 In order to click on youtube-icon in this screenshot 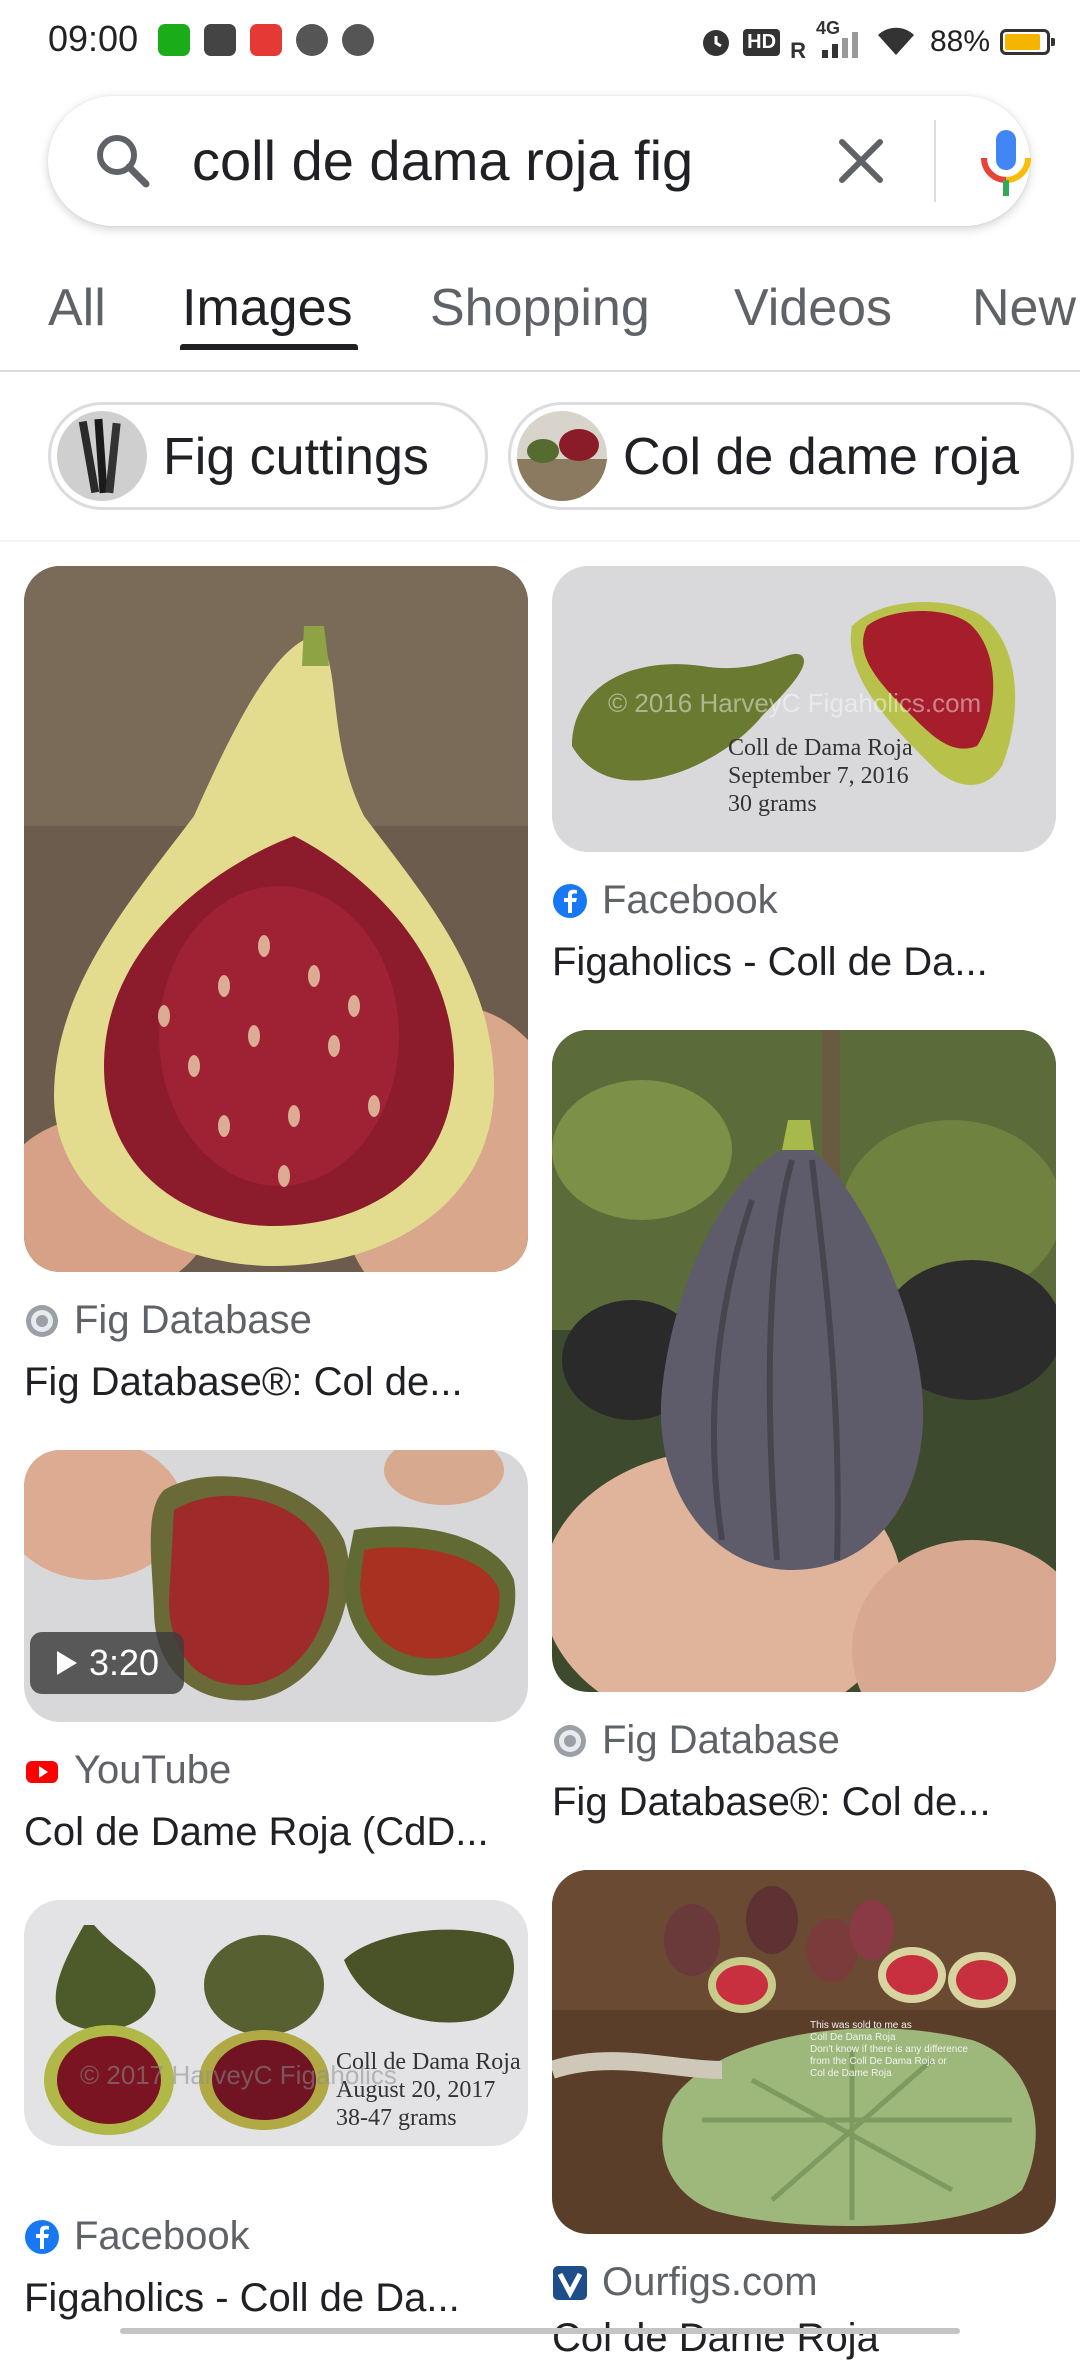, I will do `click(42, 1771)`.